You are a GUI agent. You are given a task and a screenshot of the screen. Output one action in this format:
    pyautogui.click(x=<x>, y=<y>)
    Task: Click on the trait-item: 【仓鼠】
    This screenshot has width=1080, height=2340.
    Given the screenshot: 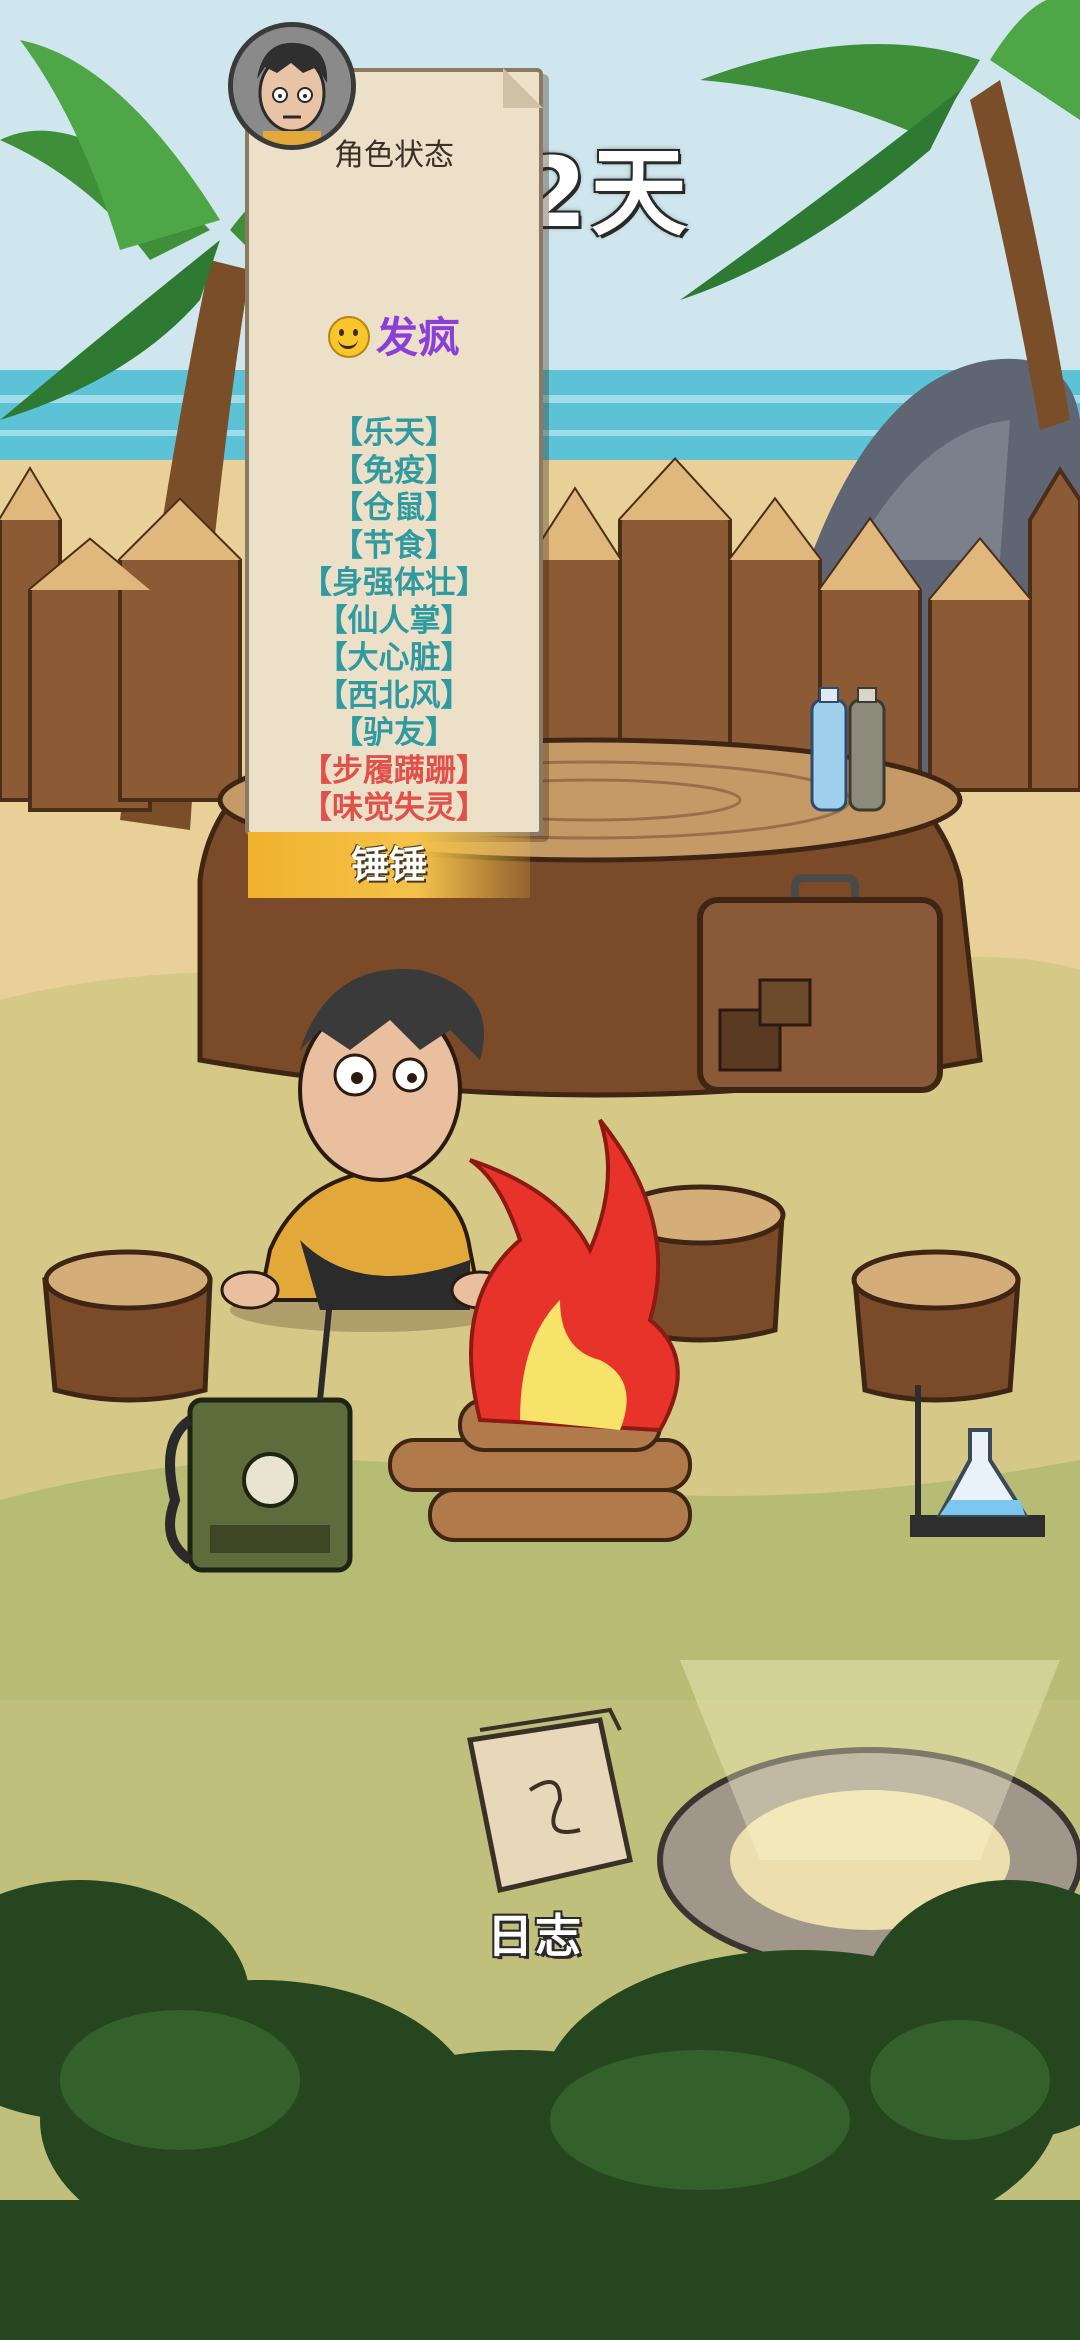 What is the action you would take?
    pyautogui.click(x=394, y=508)
    